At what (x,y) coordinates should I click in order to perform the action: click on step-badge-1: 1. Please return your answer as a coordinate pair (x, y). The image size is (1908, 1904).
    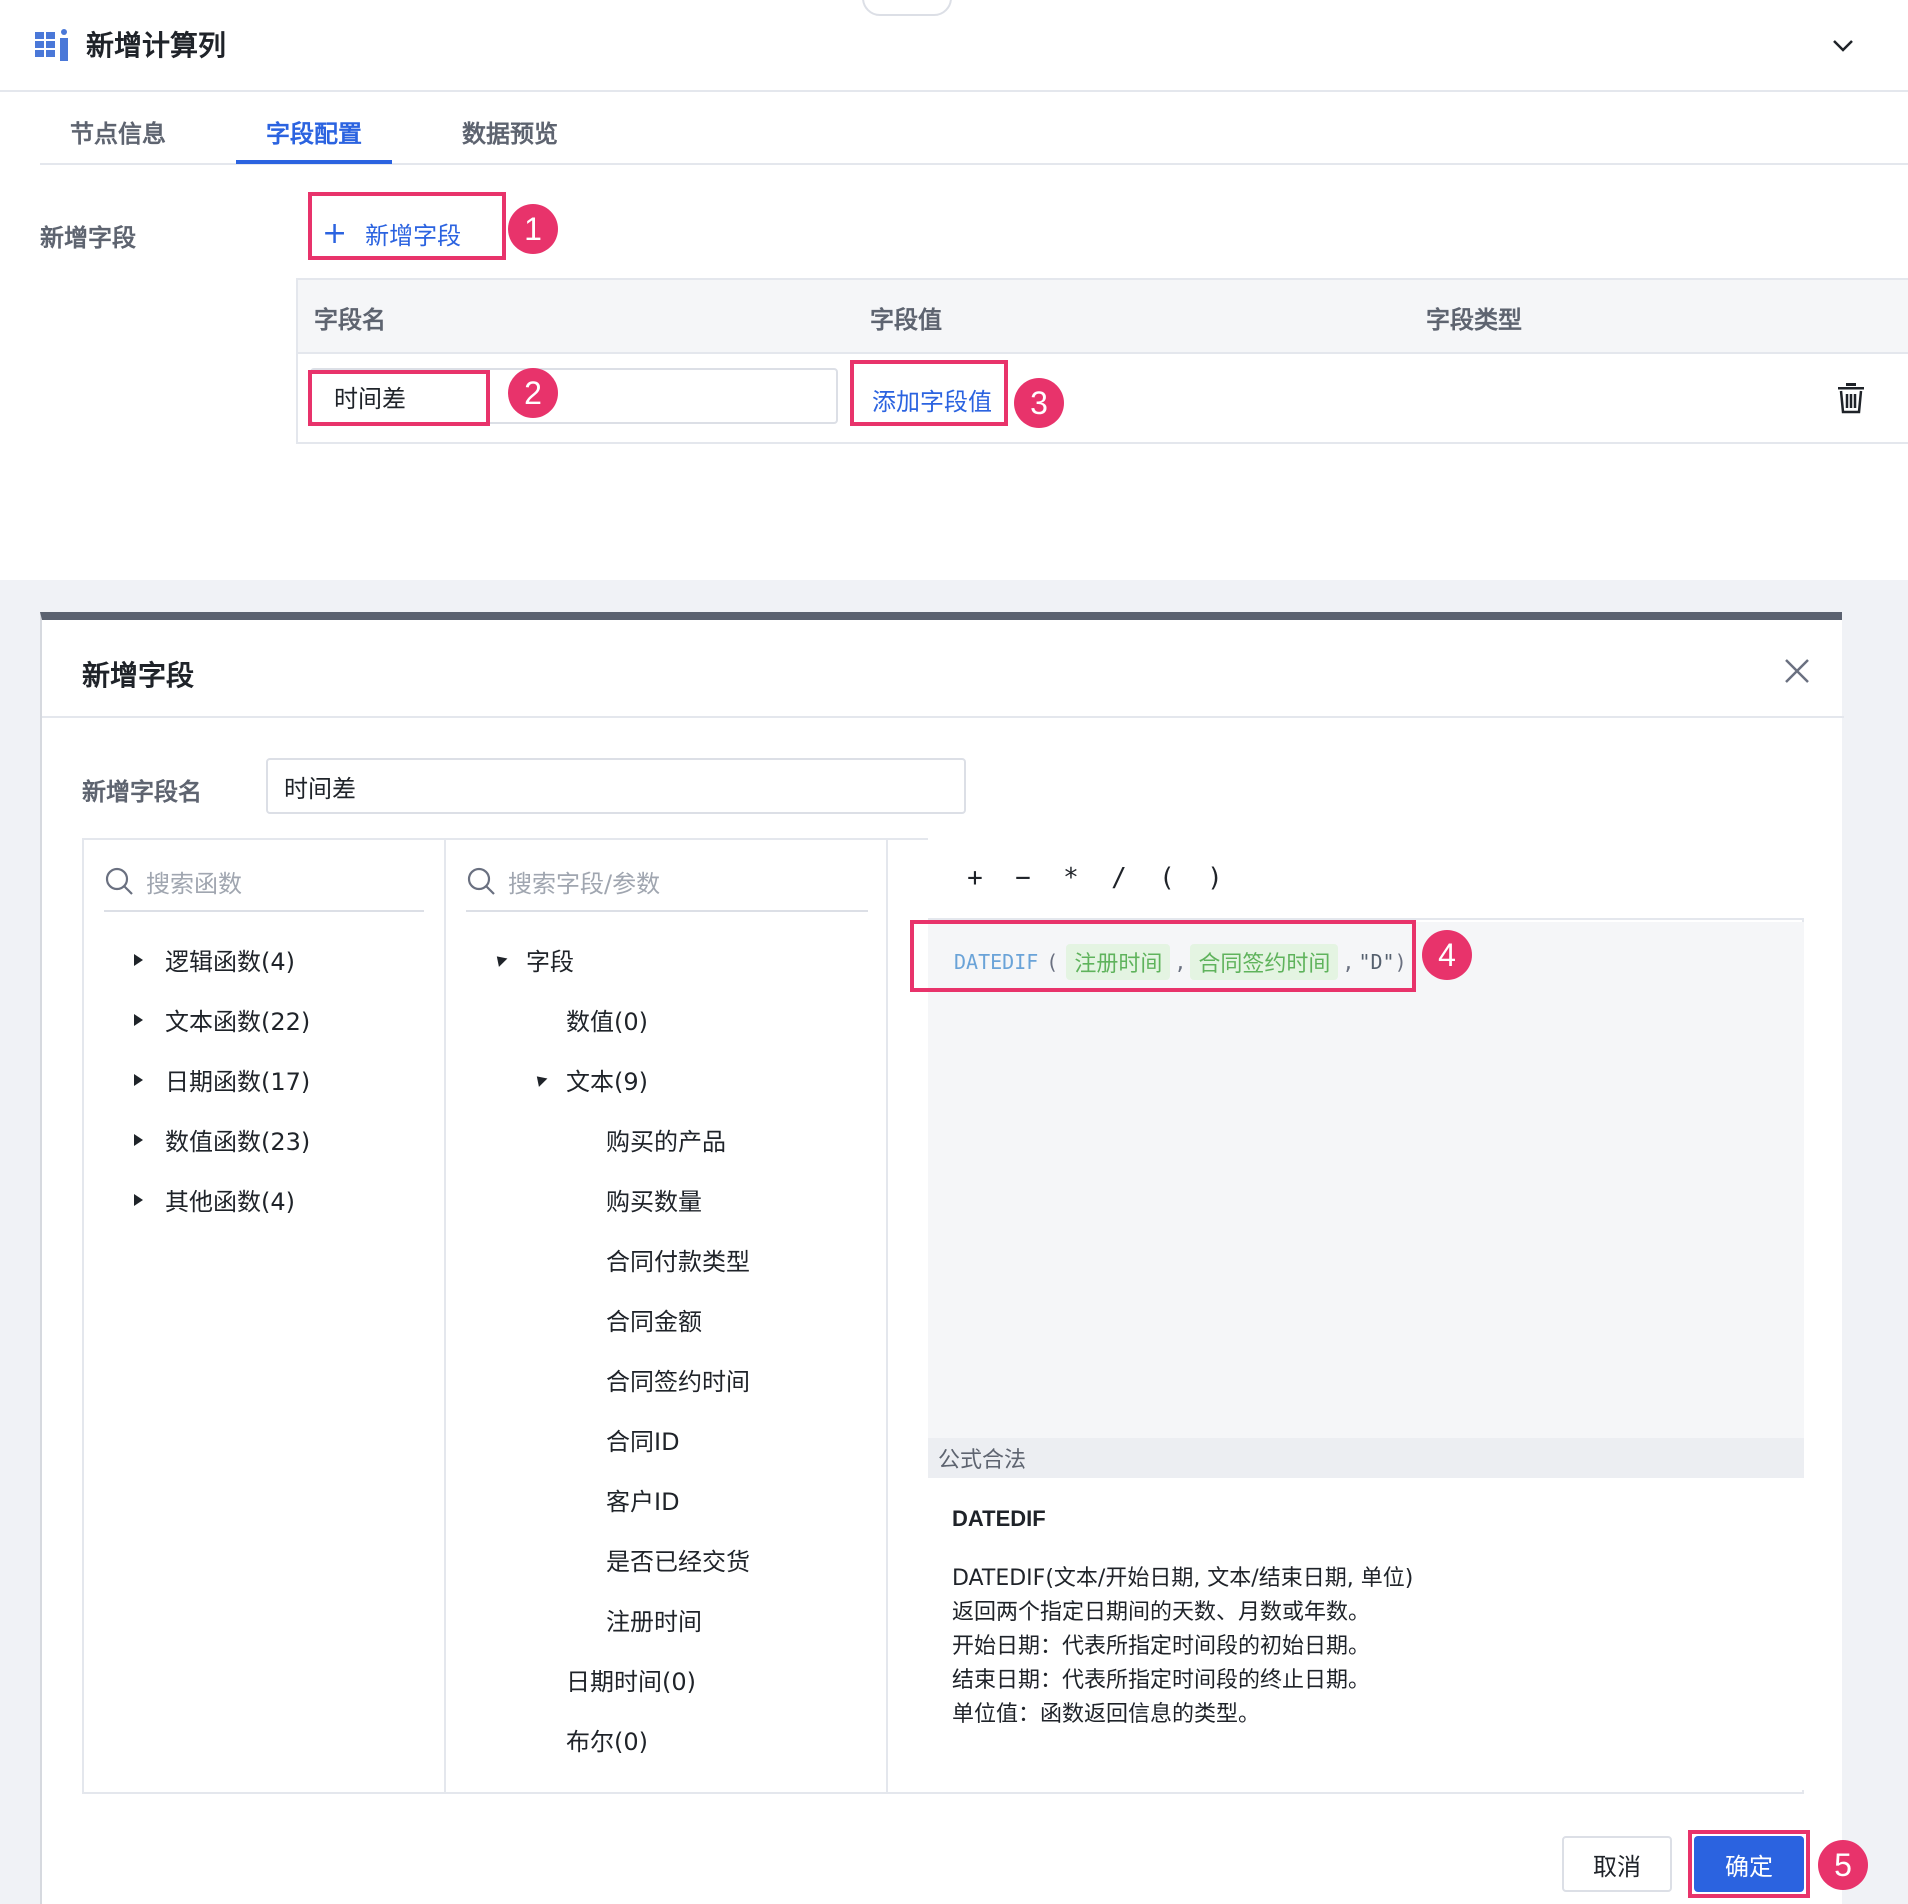
    Looking at the image, I should click on (533, 229).